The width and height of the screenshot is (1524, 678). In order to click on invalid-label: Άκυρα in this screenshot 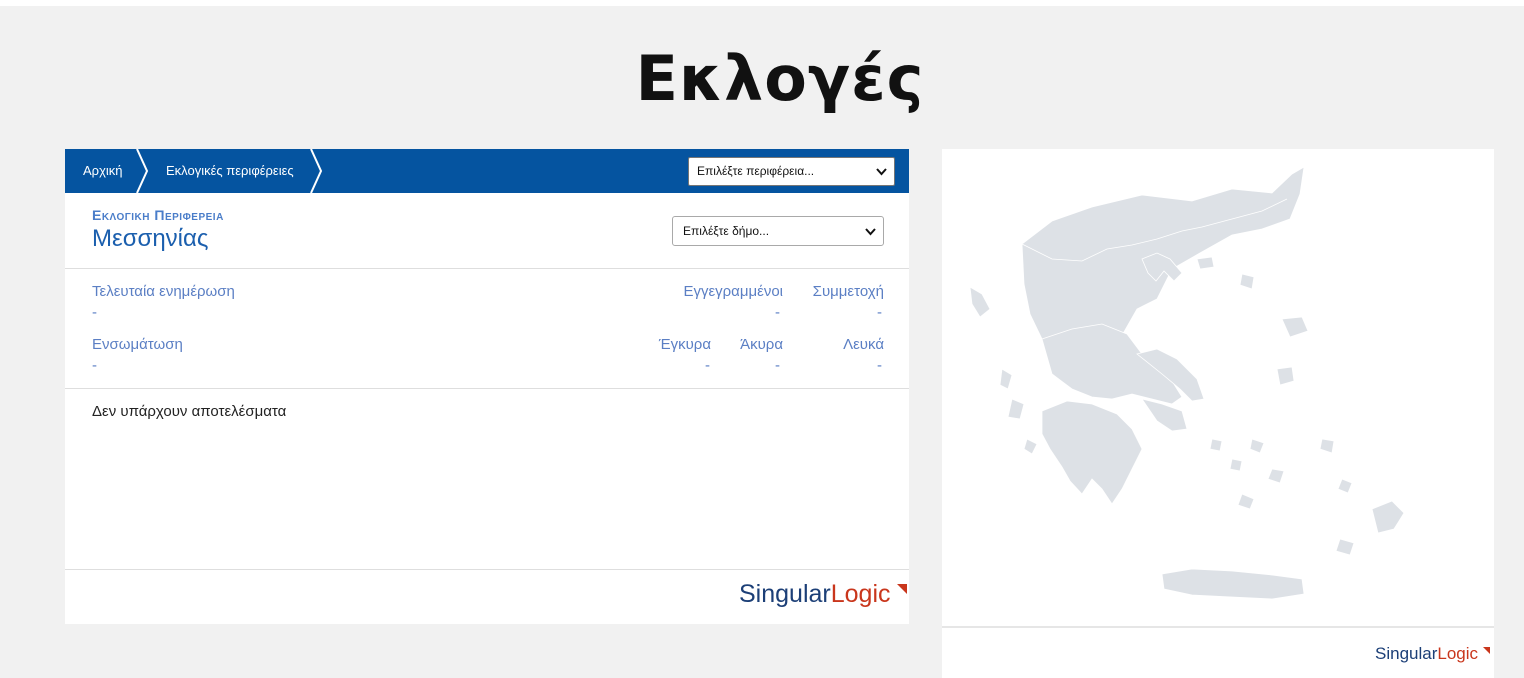, I will do `click(761, 344)`.